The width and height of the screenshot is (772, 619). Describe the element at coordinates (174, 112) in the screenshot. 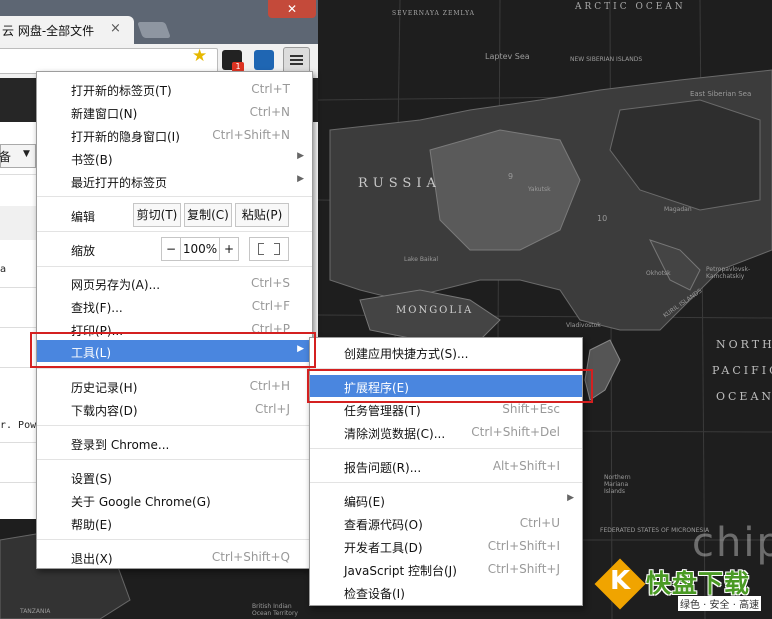

I see `menu-item-new-window: 新建窗口(N) Ctrl+N` at that location.